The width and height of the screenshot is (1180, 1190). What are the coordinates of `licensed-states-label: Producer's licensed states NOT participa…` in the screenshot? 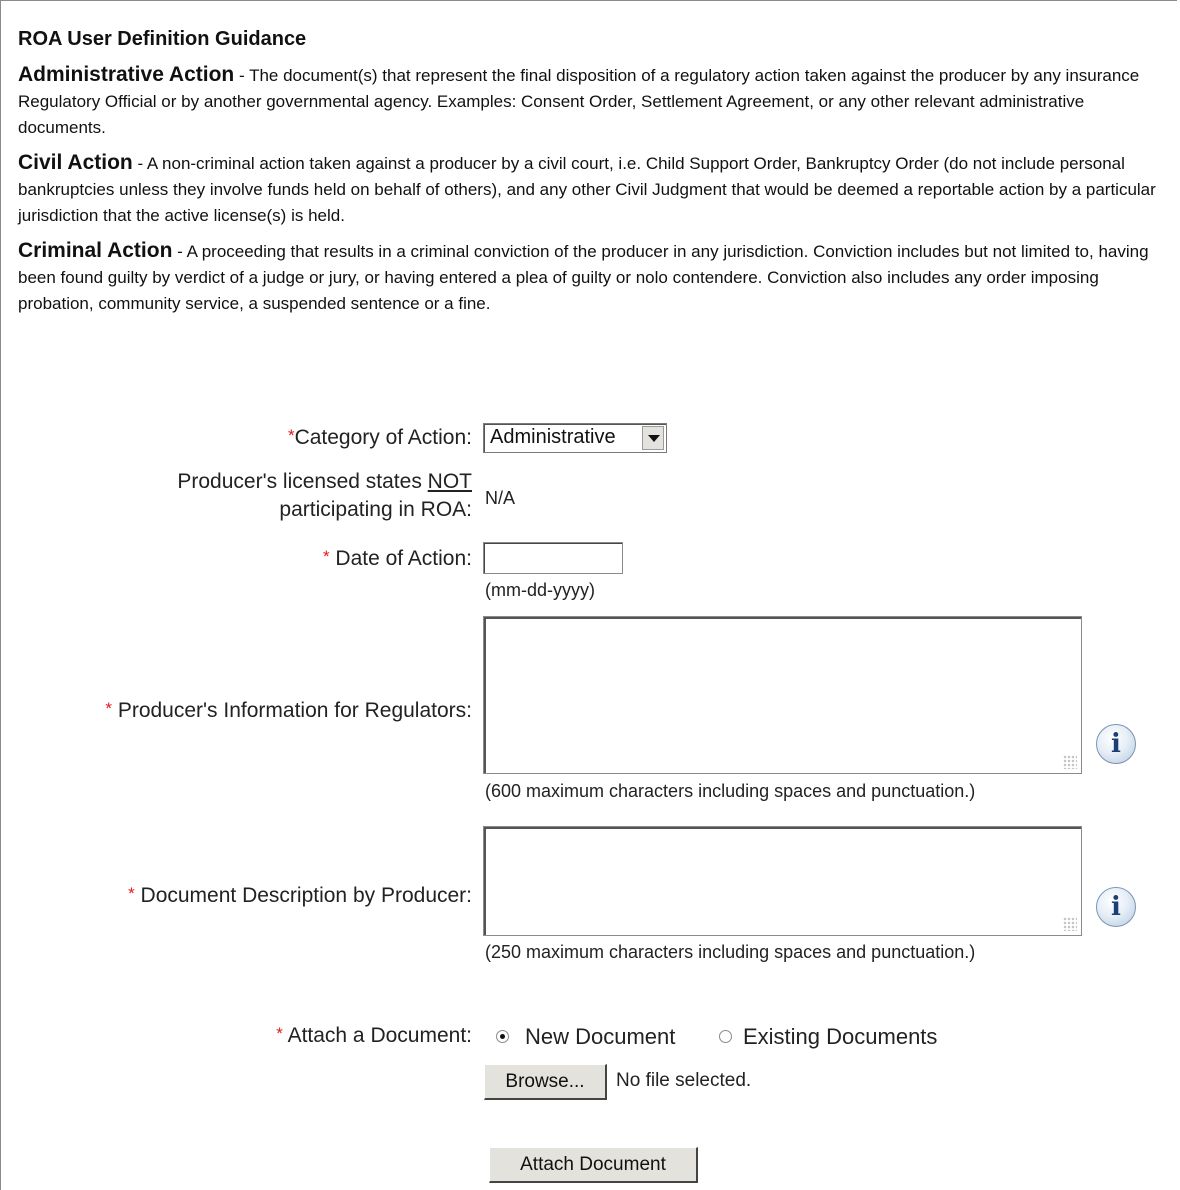 It's located at (324, 496).